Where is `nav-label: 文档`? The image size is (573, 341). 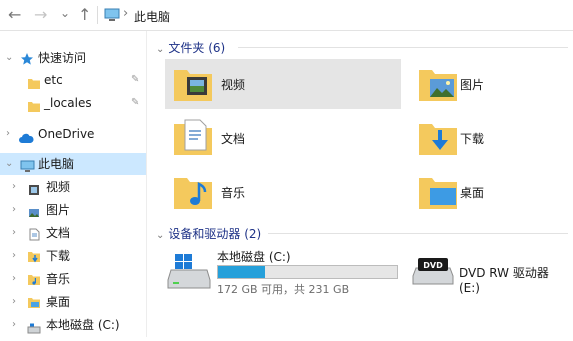
nav-label: 文档 is located at coordinates (58, 233).